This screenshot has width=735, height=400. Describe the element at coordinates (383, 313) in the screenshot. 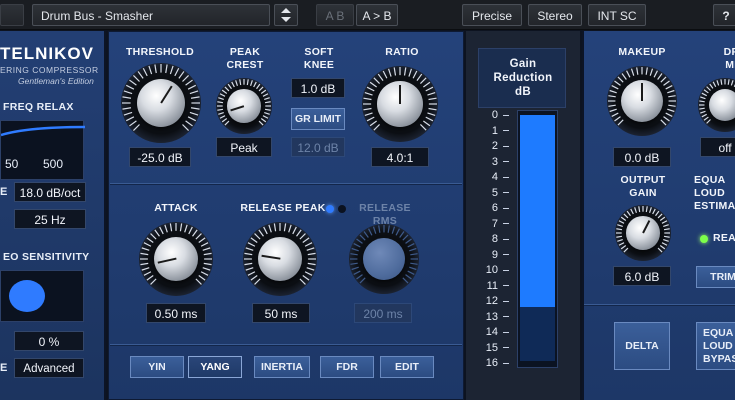

I see `release-rms-value: 200 ms` at that location.